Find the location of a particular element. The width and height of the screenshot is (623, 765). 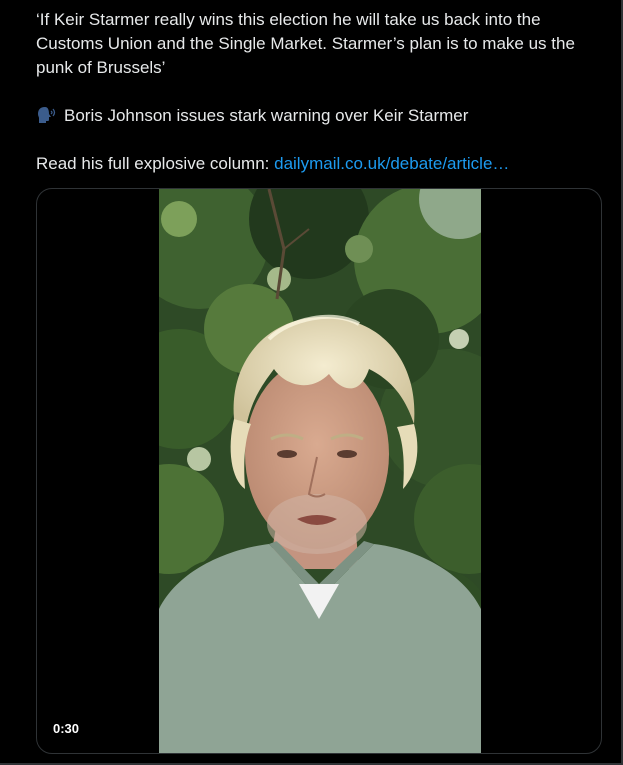

quote-line-3: punk of Brussels’ is located at coordinates (101, 67).